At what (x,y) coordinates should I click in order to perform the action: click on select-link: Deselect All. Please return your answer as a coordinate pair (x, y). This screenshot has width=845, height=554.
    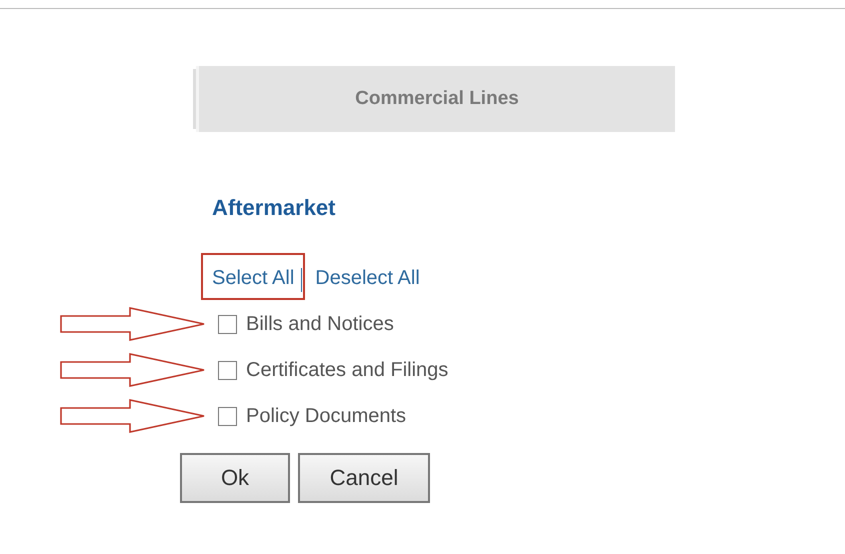
    Looking at the image, I should click on (367, 276).